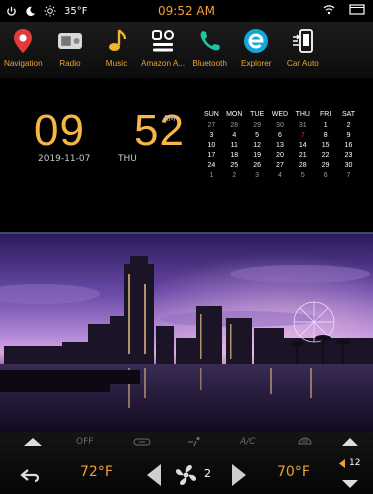 This screenshot has width=373, height=494. I want to click on app-bluetooth: Bluetooth, so click(209, 50).